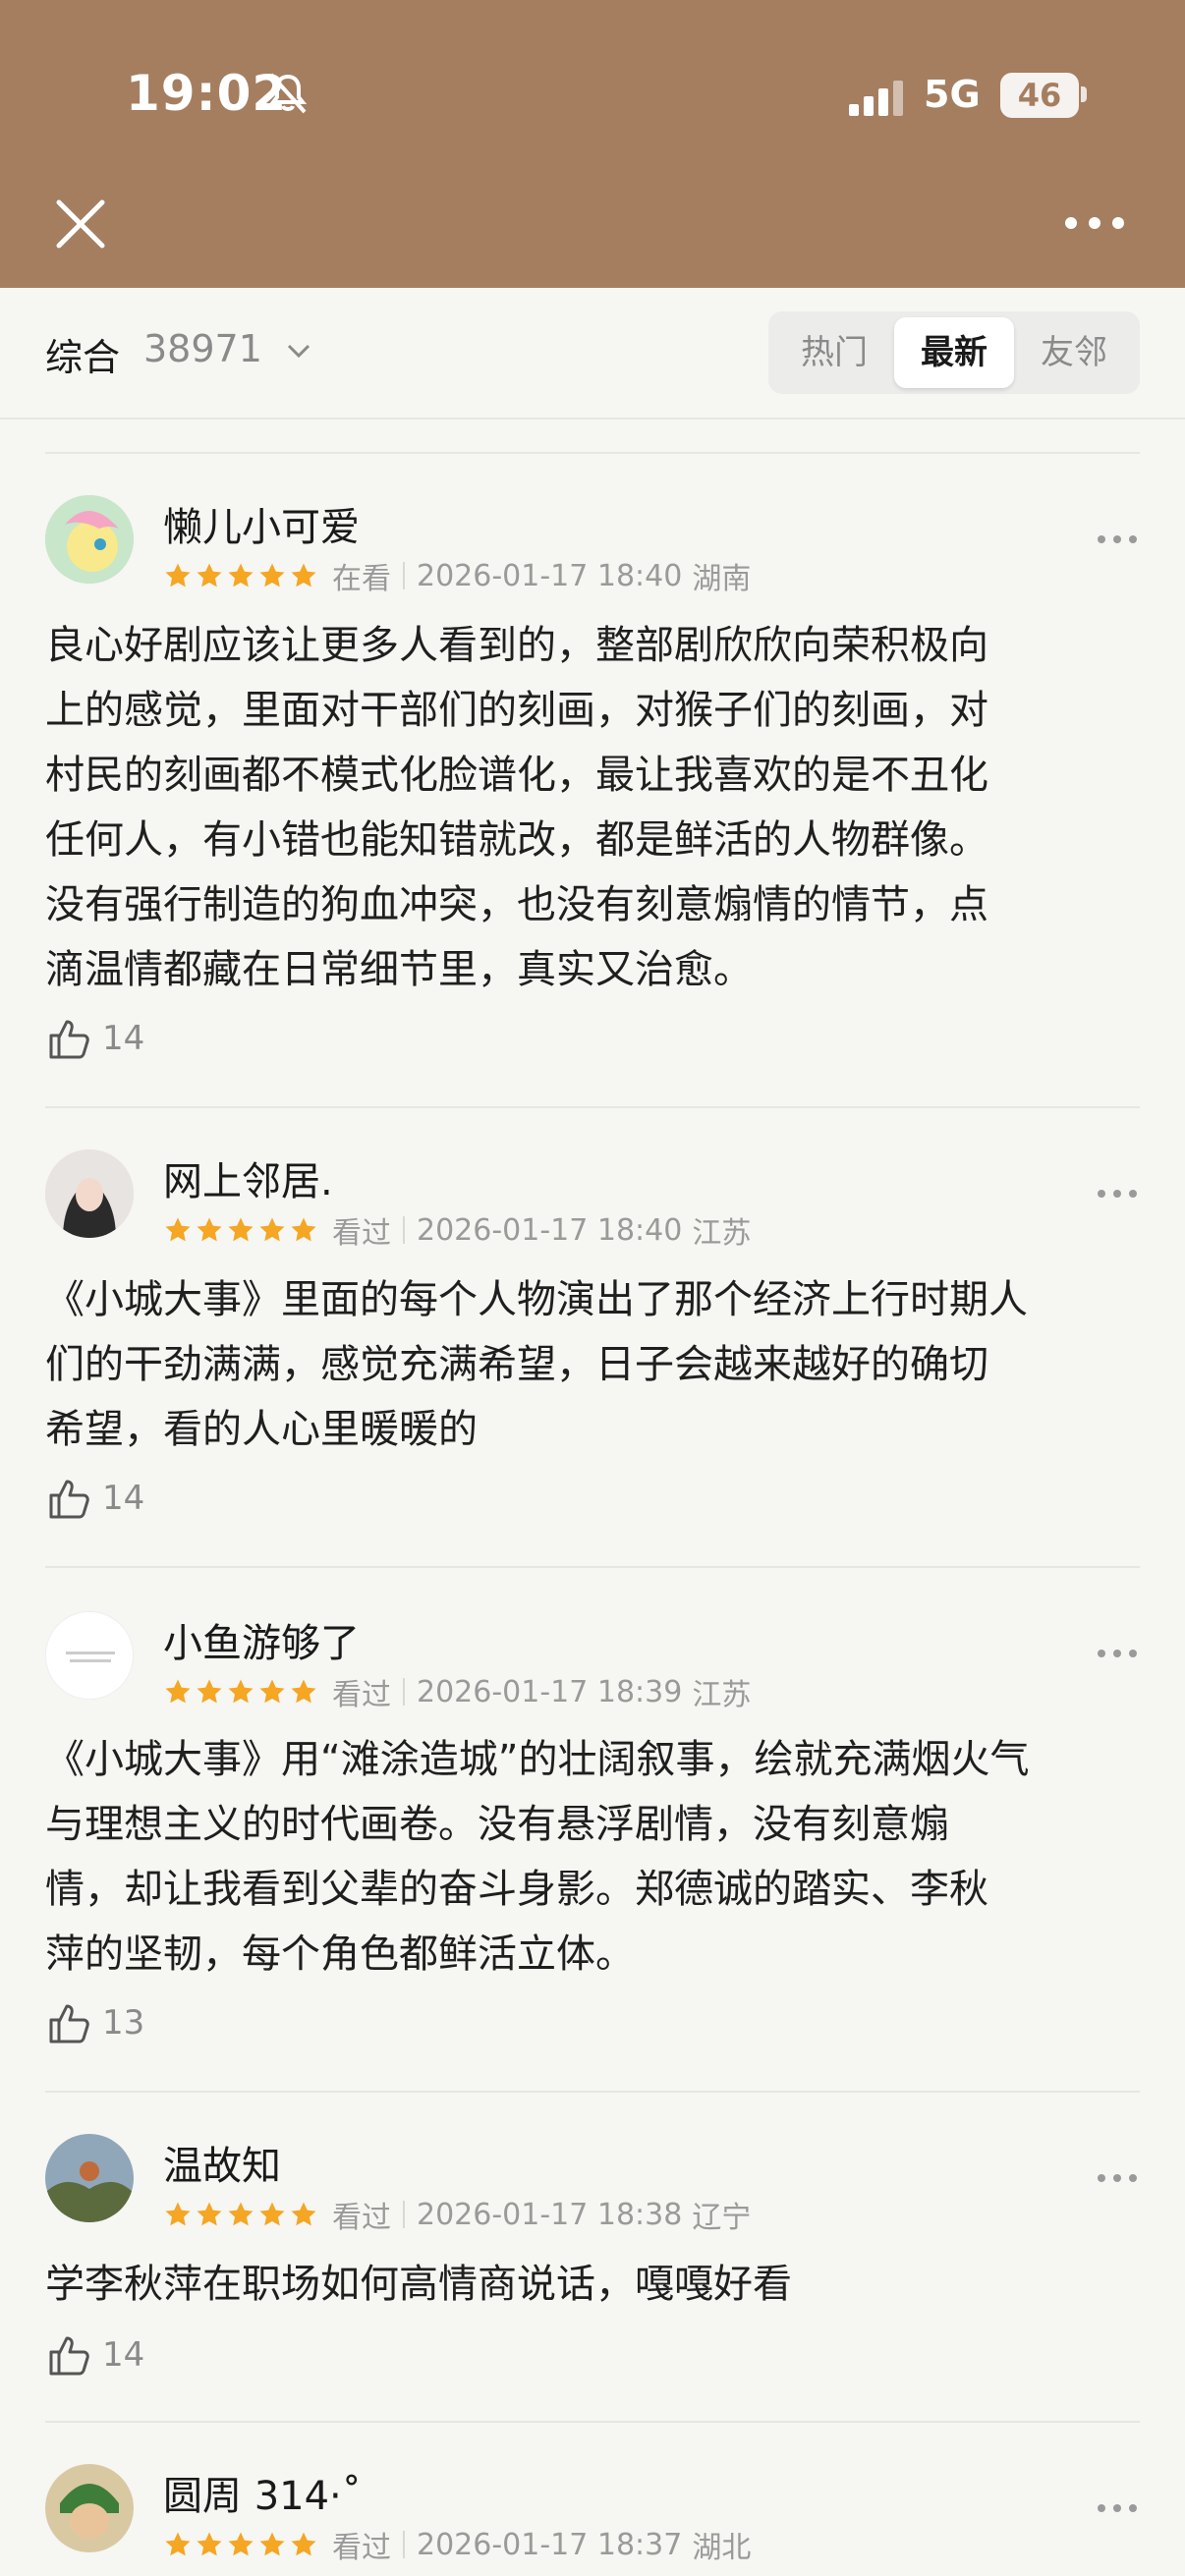 This screenshot has width=1185, height=2576. Describe the element at coordinates (261, 523) in the screenshot. I see `reviewer-name: 懒儿小可爱` at that location.